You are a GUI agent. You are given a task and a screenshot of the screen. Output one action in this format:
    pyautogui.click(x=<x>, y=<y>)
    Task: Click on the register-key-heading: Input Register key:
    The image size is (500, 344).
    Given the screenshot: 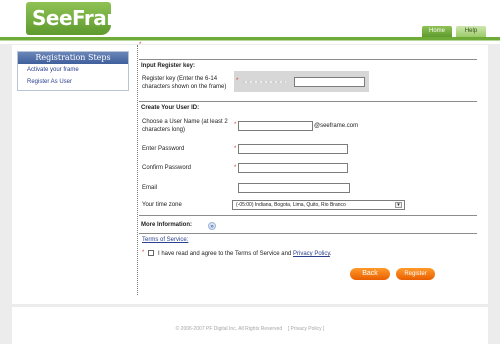 What is the action you would take?
    pyautogui.click(x=168, y=66)
    